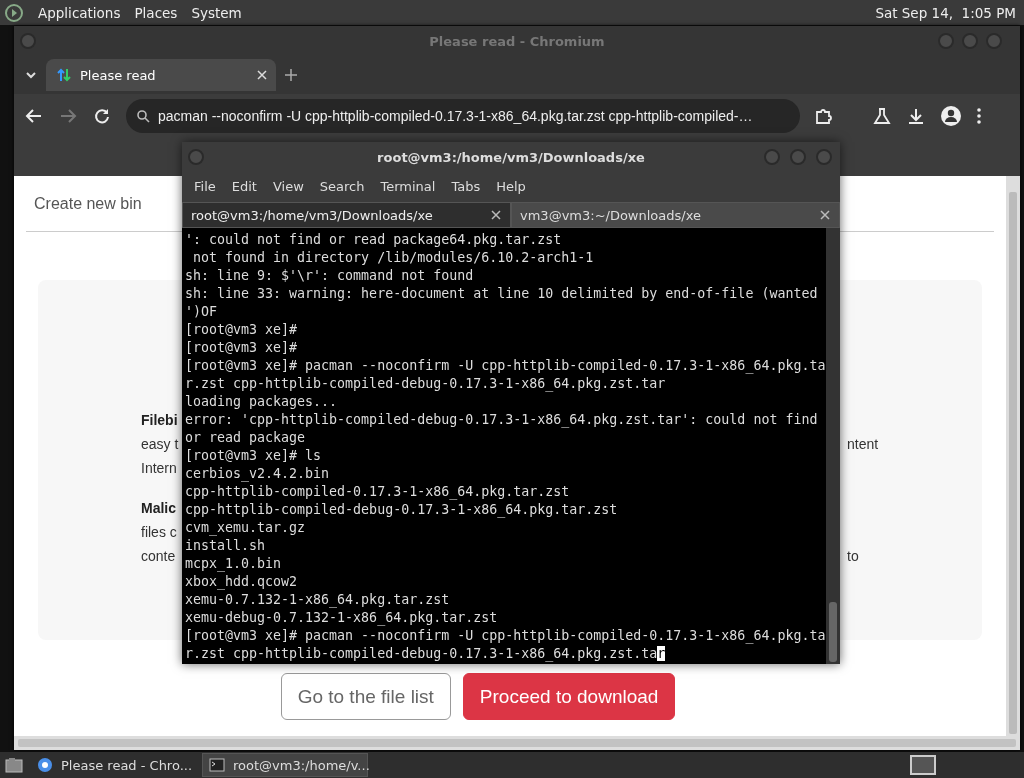  I want to click on terminal-line: xbox_hdd.qcow2, so click(242, 582).